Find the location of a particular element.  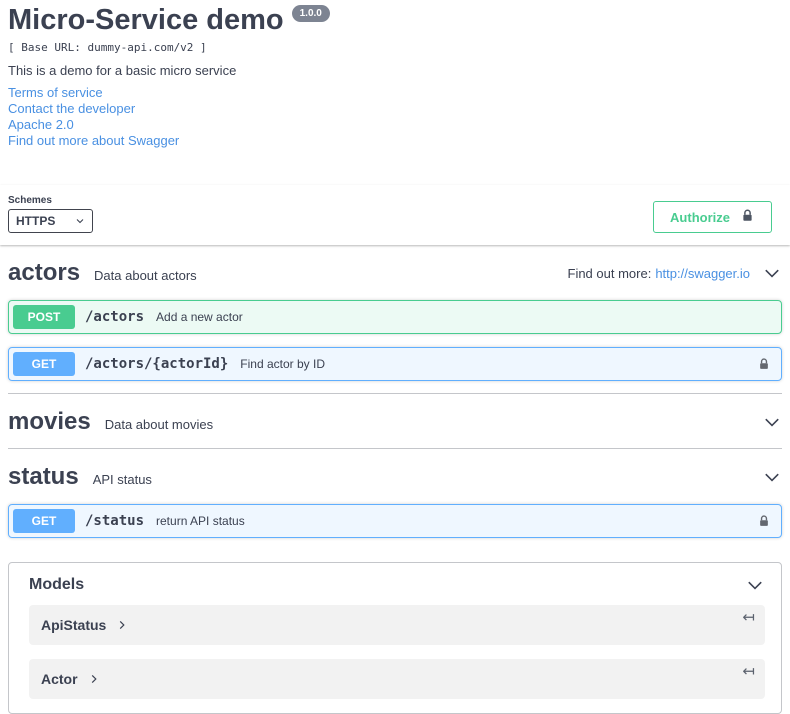

method-badge-post: POST is located at coordinates (44, 317).